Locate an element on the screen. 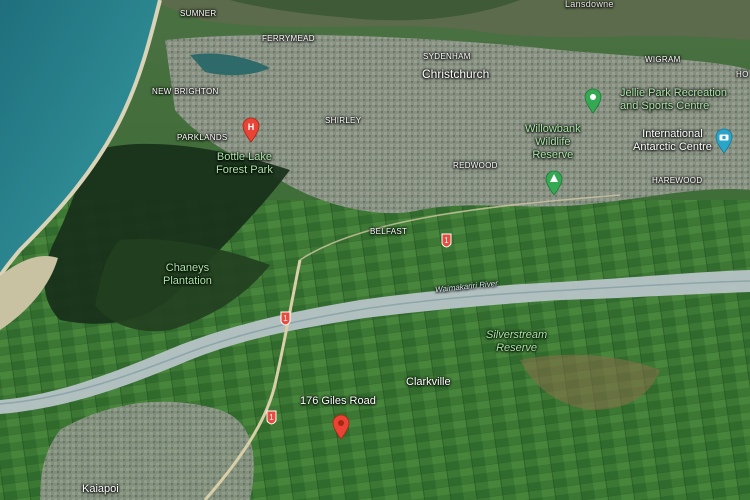 This screenshot has width=750, height=500. poi-label-chaneys-line2: Plantation is located at coordinates (187, 281).